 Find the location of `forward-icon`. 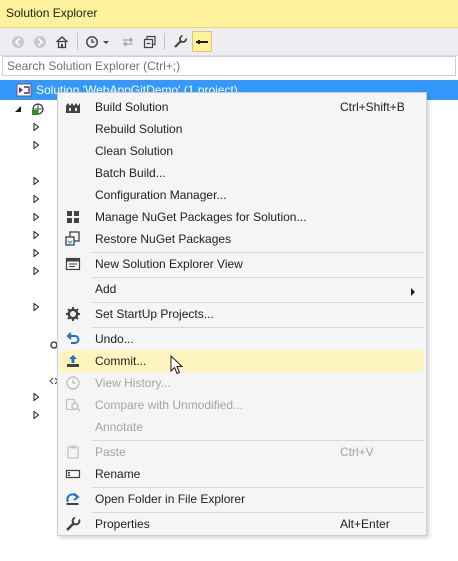

forward-icon is located at coordinates (40, 41).